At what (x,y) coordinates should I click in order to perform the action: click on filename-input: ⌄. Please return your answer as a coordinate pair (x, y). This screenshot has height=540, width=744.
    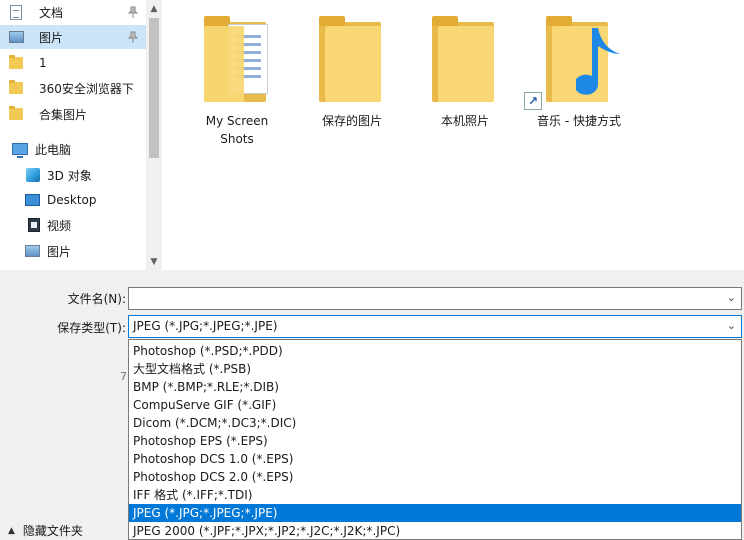
    Looking at the image, I should click on (435, 298).